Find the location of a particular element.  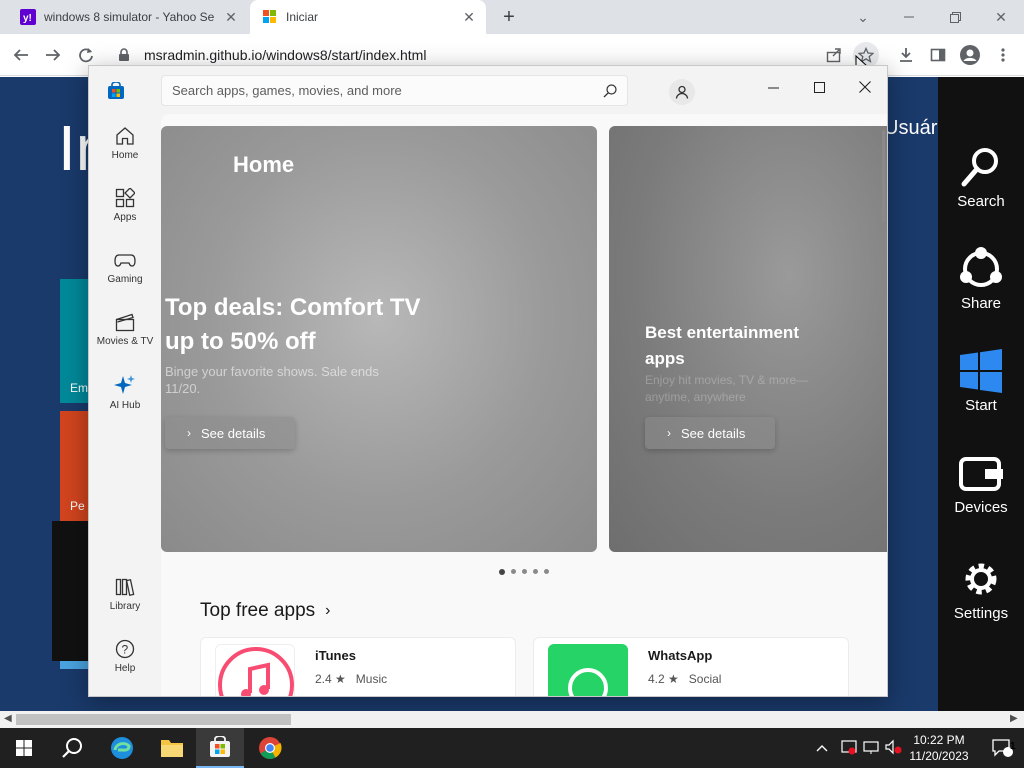

tile-dark is located at coordinates (72, 591).